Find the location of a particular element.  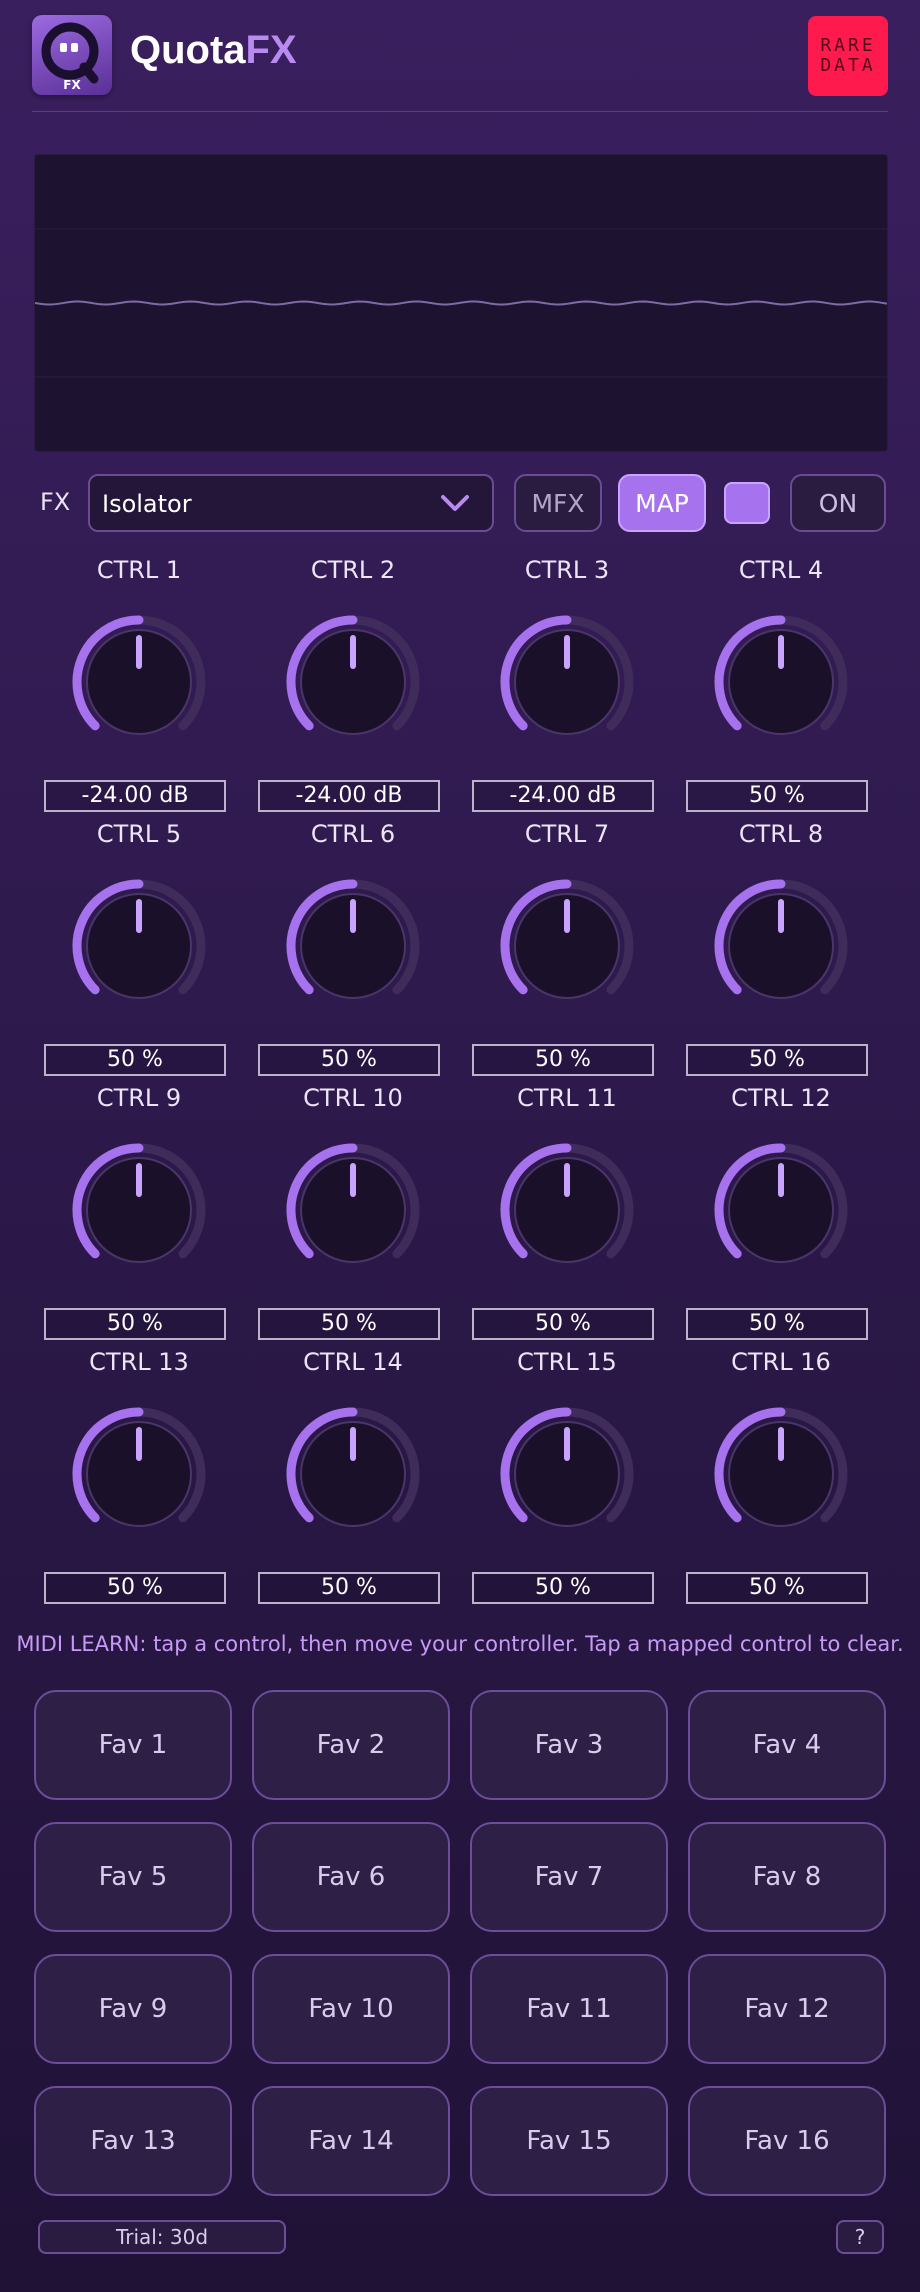

waveform-line is located at coordinates (461, 303).